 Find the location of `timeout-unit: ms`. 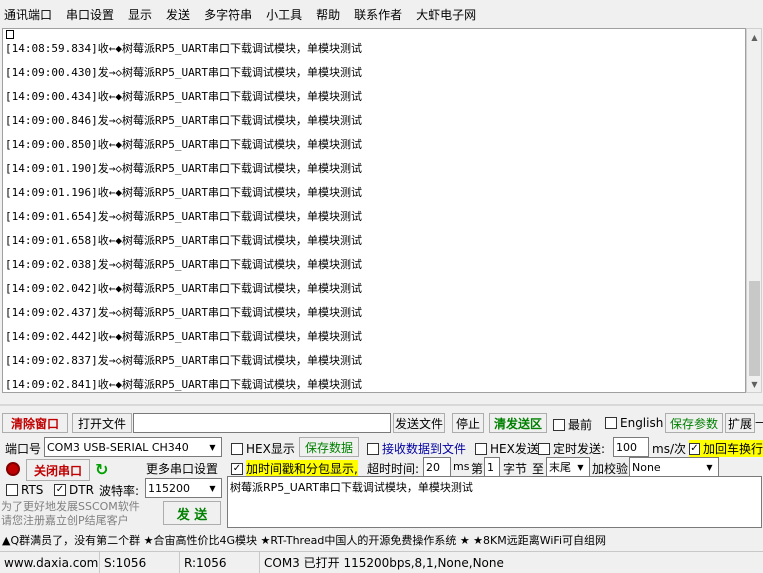

timeout-unit: ms is located at coordinates (461, 466).